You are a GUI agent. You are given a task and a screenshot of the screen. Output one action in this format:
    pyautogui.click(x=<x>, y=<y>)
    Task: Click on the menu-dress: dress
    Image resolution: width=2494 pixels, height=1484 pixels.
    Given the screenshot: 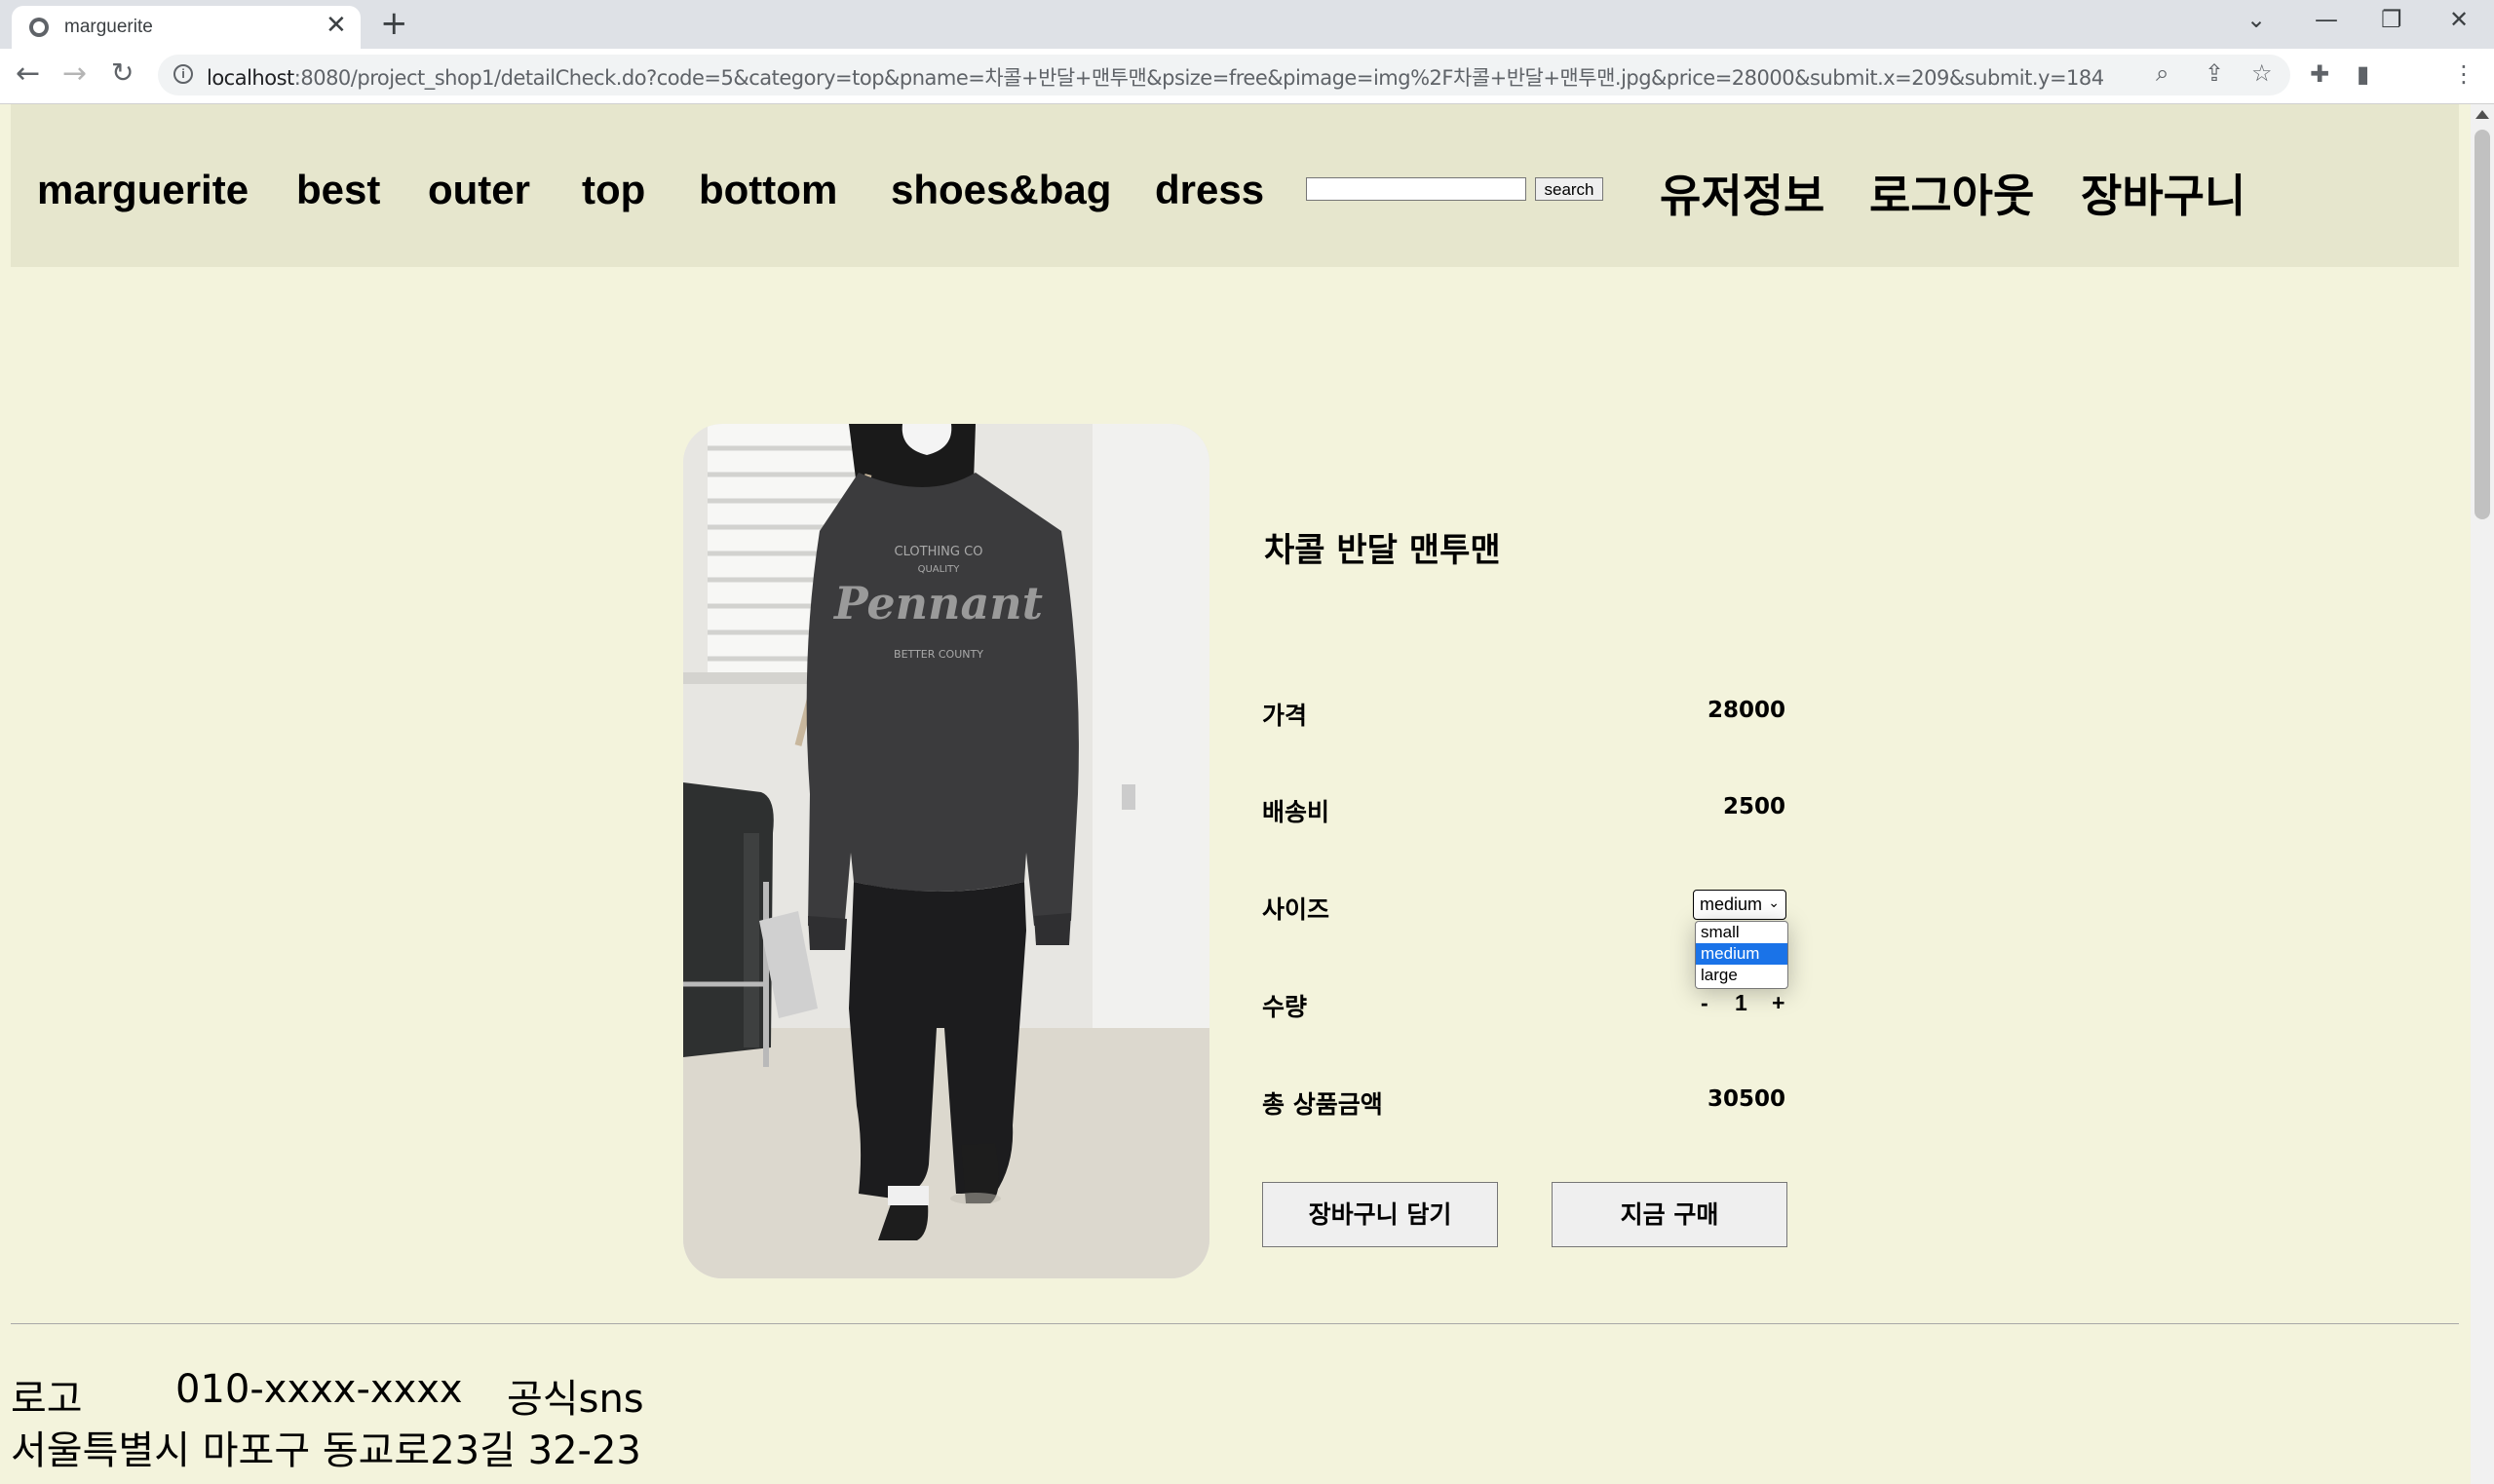 What is the action you would take?
    pyautogui.click(x=1209, y=190)
    